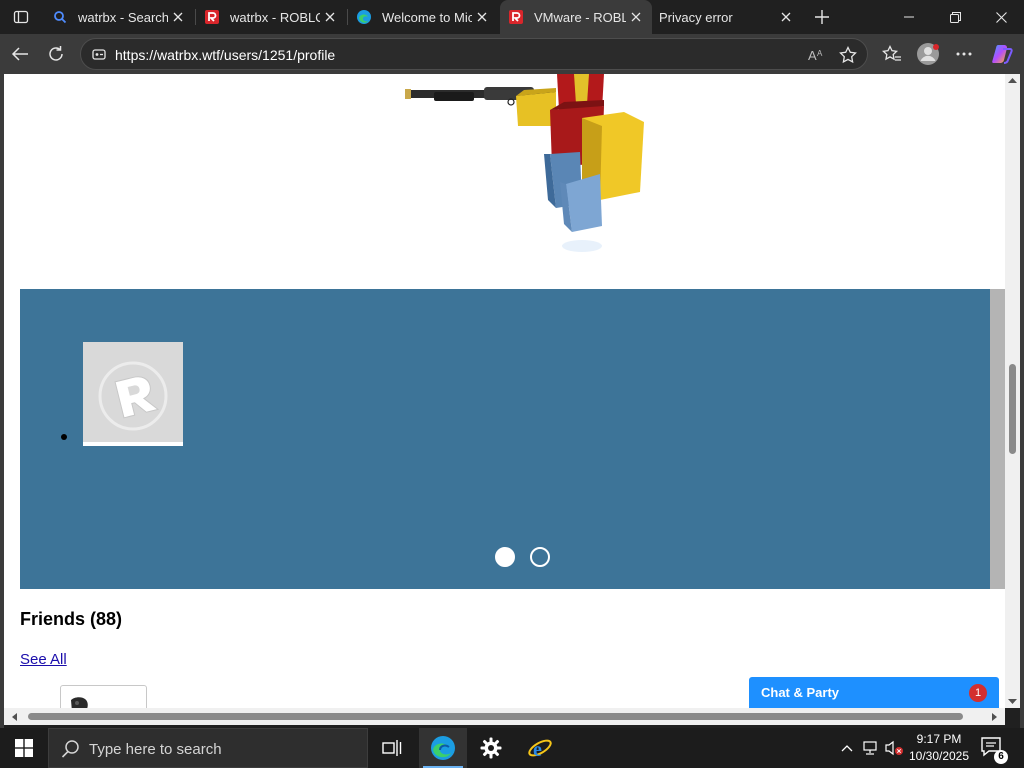  I want to click on more-dots-icon, so click(964, 54).